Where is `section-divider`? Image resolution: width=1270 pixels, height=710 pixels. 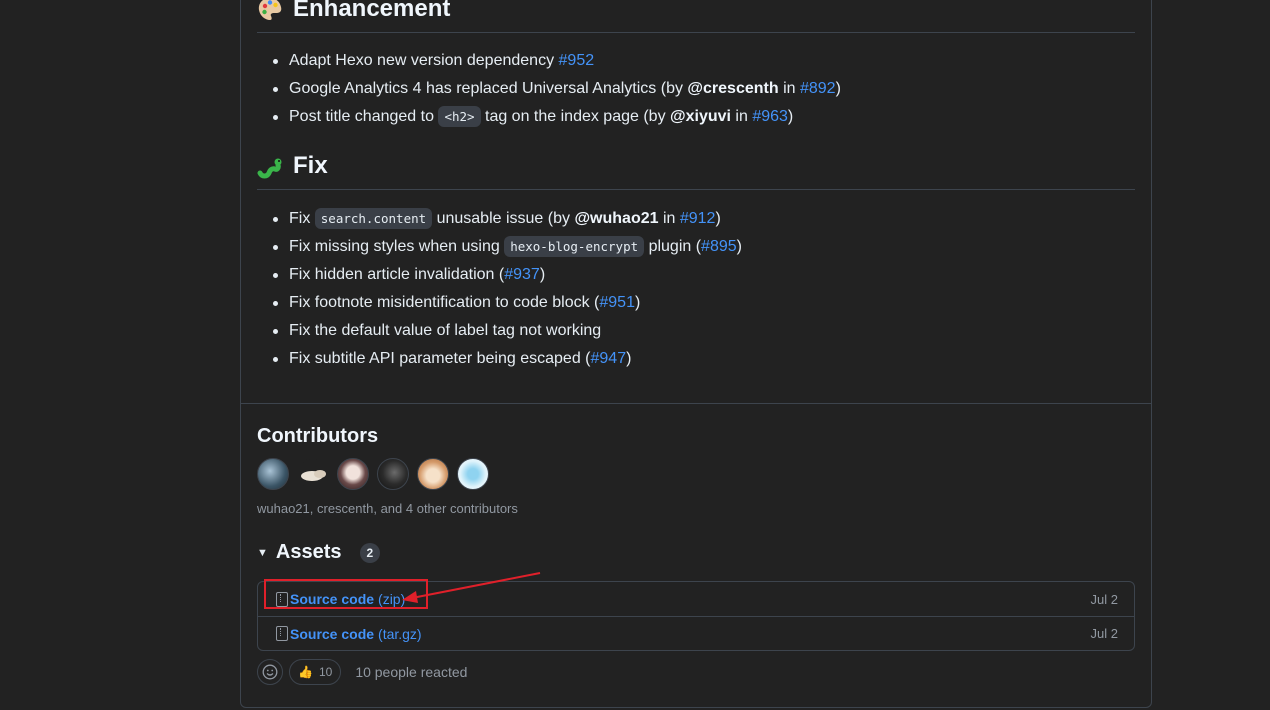
section-divider is located at coordinates (696, 403).